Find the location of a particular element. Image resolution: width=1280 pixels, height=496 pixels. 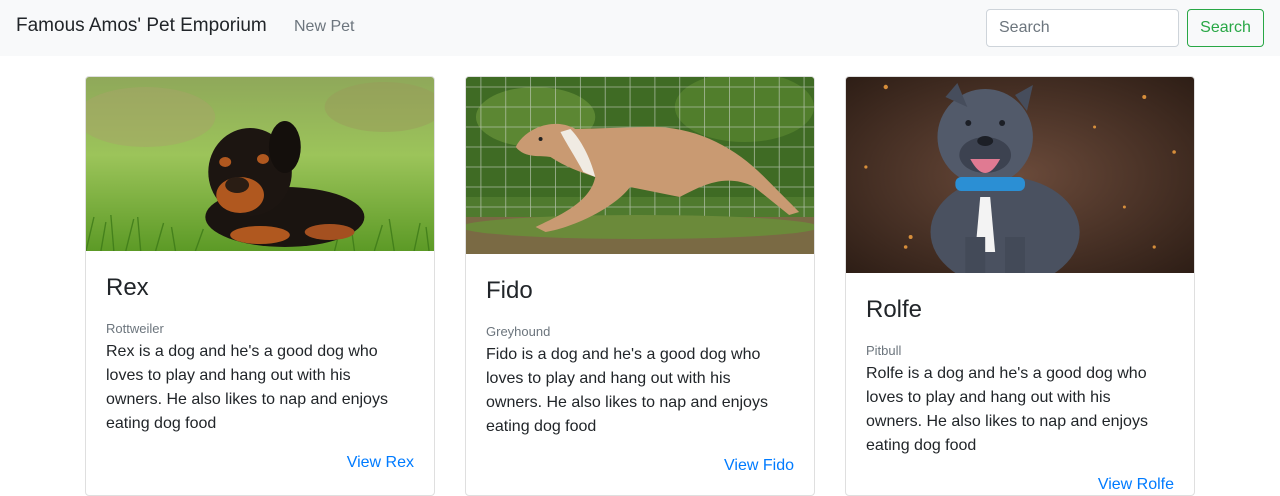

view-pet-link: View Rex is located at coordinates (260, 463).